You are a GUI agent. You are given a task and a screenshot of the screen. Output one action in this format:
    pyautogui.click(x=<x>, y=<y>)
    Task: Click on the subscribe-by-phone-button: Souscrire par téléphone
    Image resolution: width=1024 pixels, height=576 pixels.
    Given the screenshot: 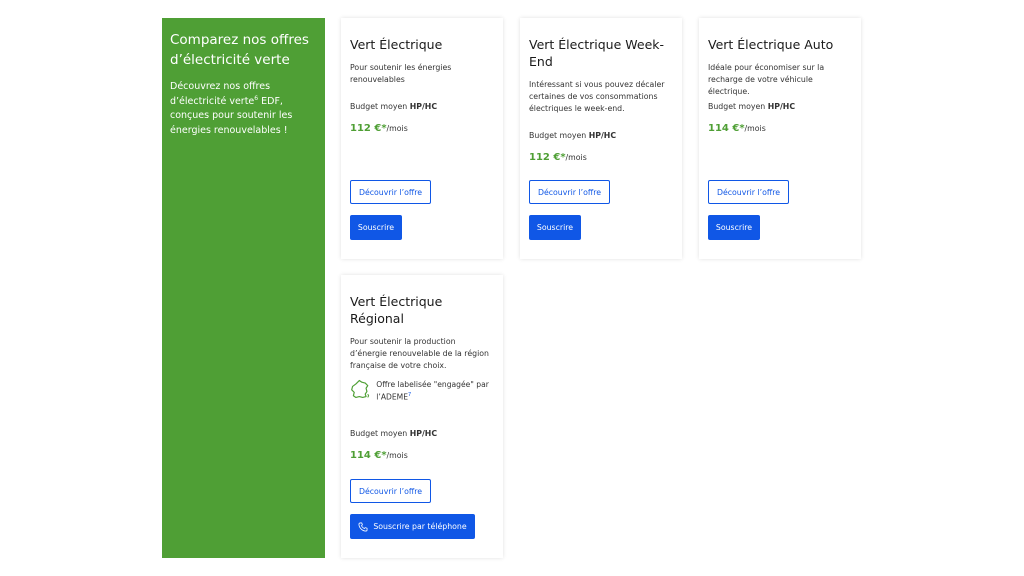 What is the action you would take?
    pyautogui.click(x=412, y=526)
    